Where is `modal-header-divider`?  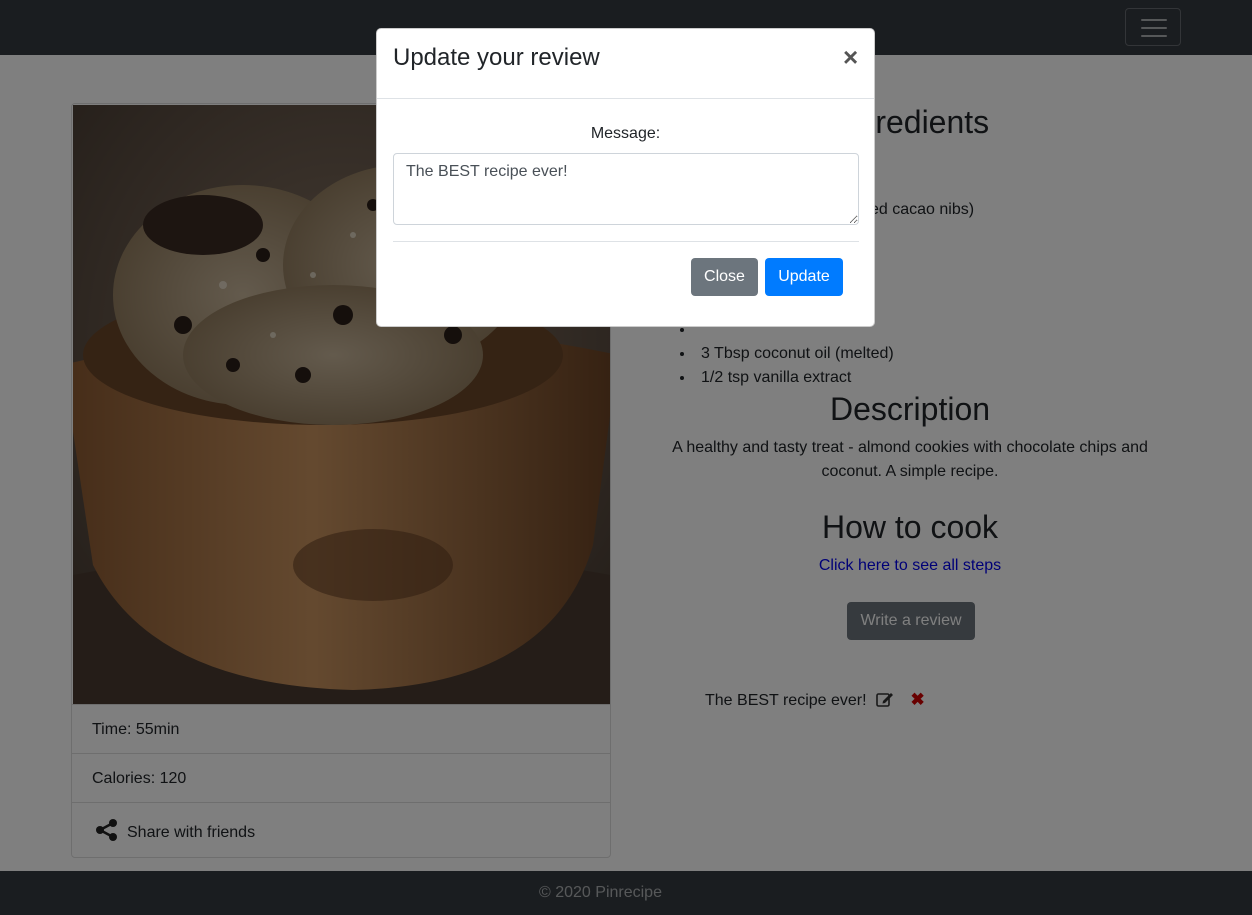 modal-header-divider is located at coordinates (625, 98).